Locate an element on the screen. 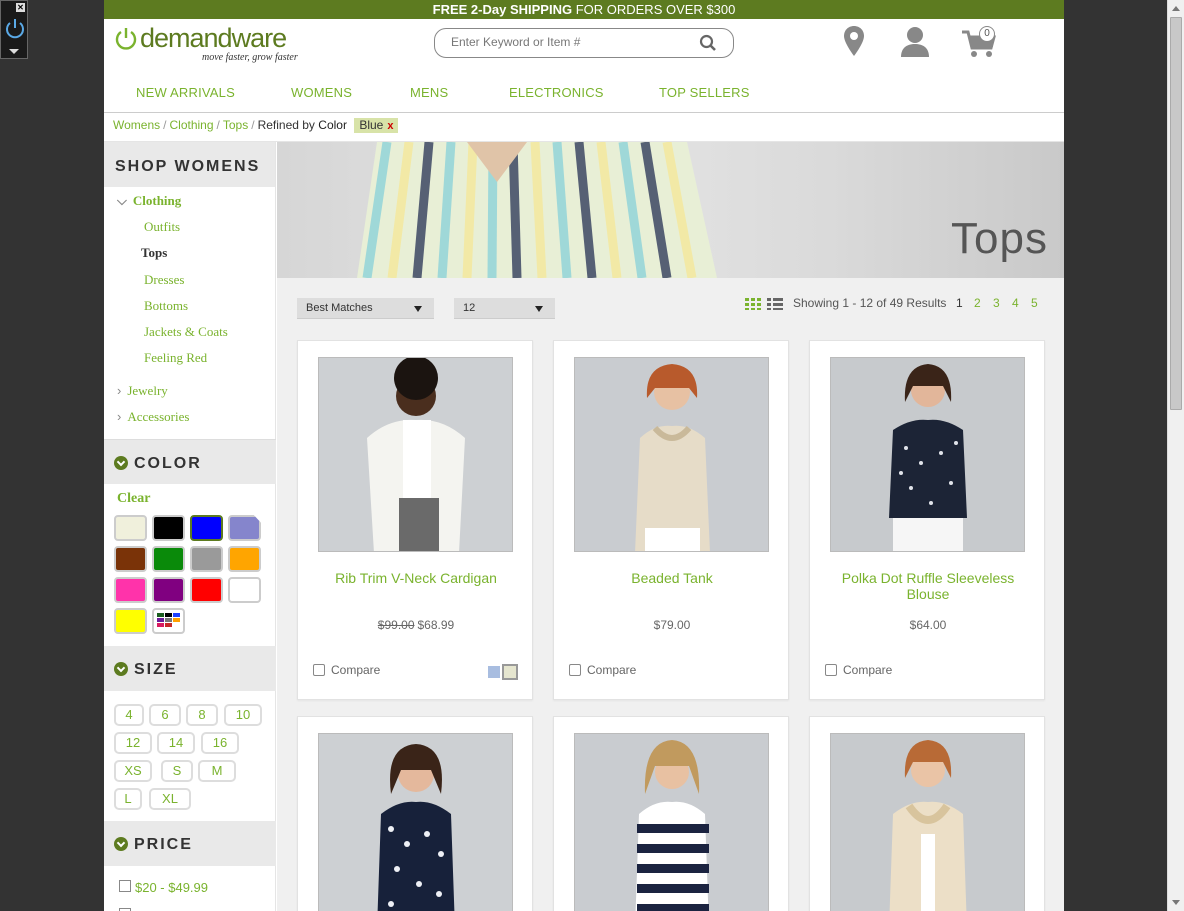  page-4: 4 is located at coordinates (1015, 303).